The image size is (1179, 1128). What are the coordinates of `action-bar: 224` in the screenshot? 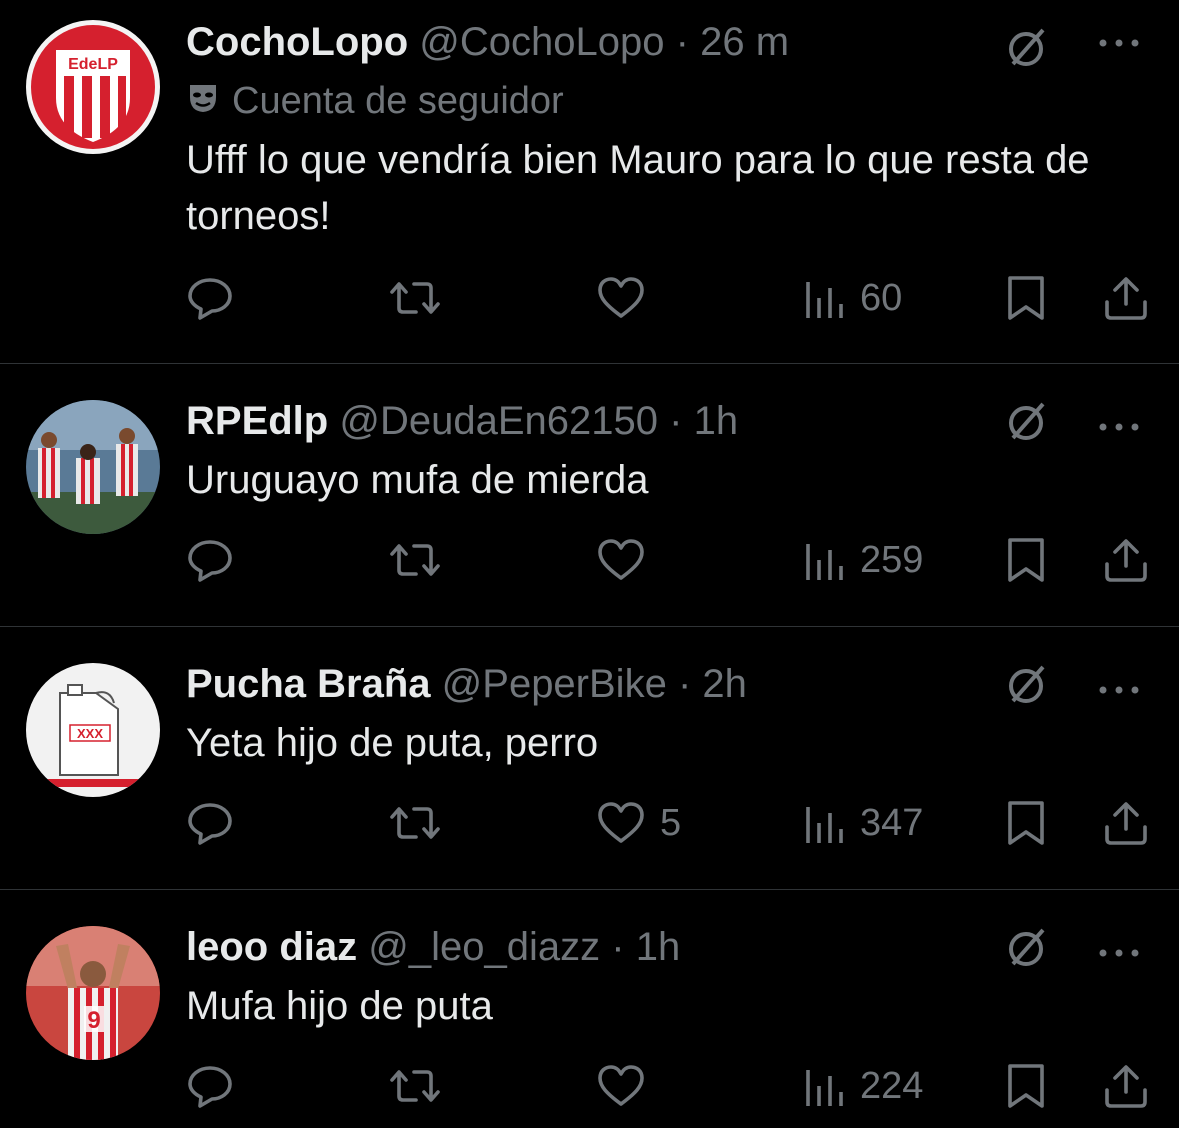 It's located at (671, 1086).